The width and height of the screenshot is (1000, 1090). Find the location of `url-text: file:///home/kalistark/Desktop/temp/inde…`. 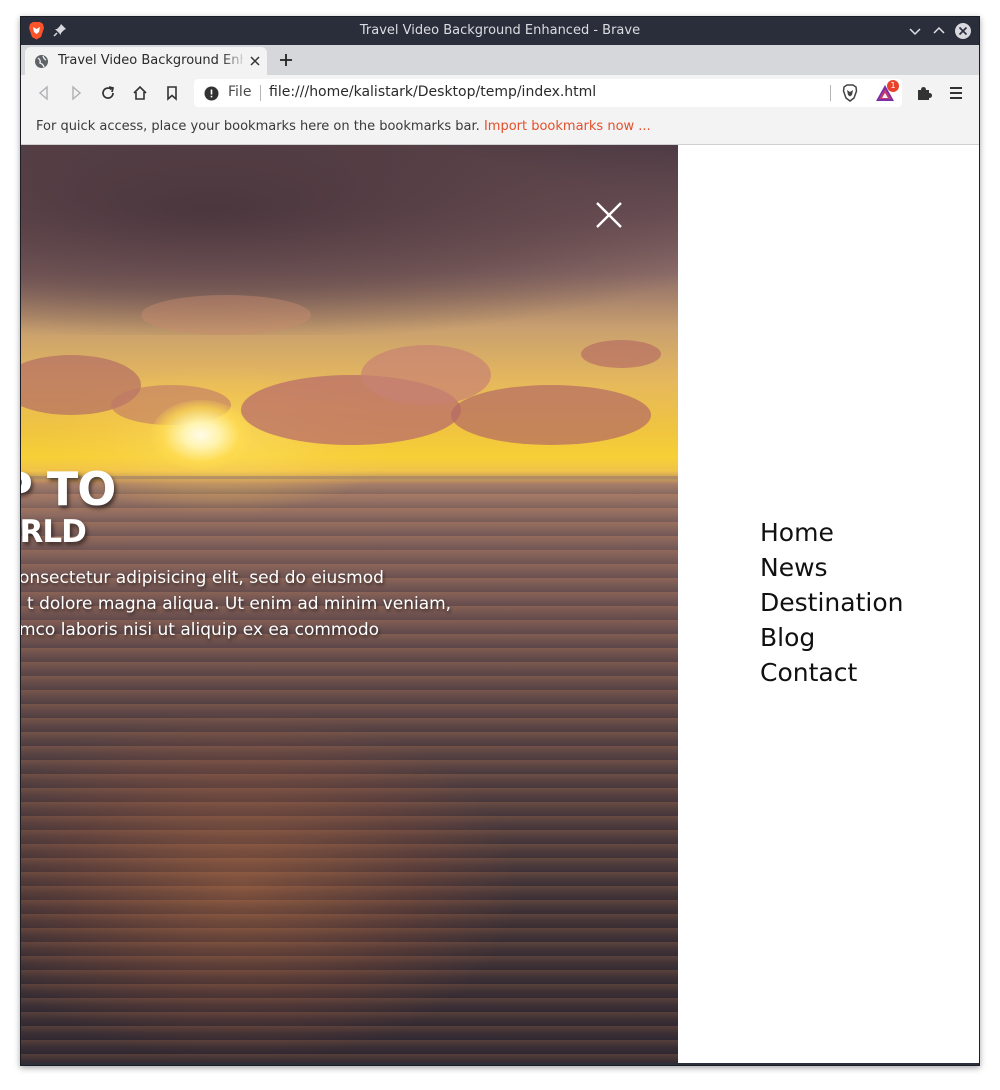

url-text: file:///home/kalistark/Desktop/temp/inde… is located at coordinates (432, 92).